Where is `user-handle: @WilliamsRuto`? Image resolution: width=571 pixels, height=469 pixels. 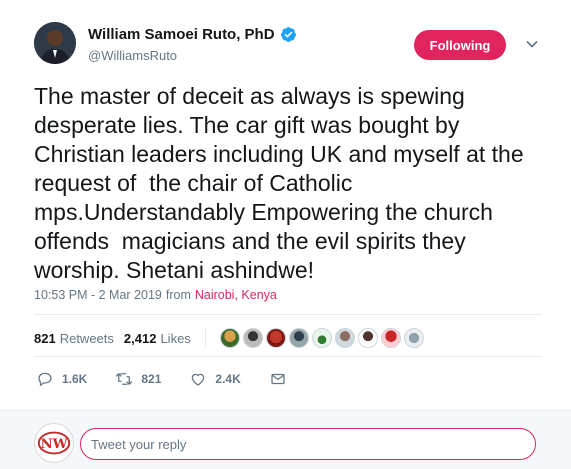 user-handle: @WilliamsRuto is located at coordinates (132, 55).